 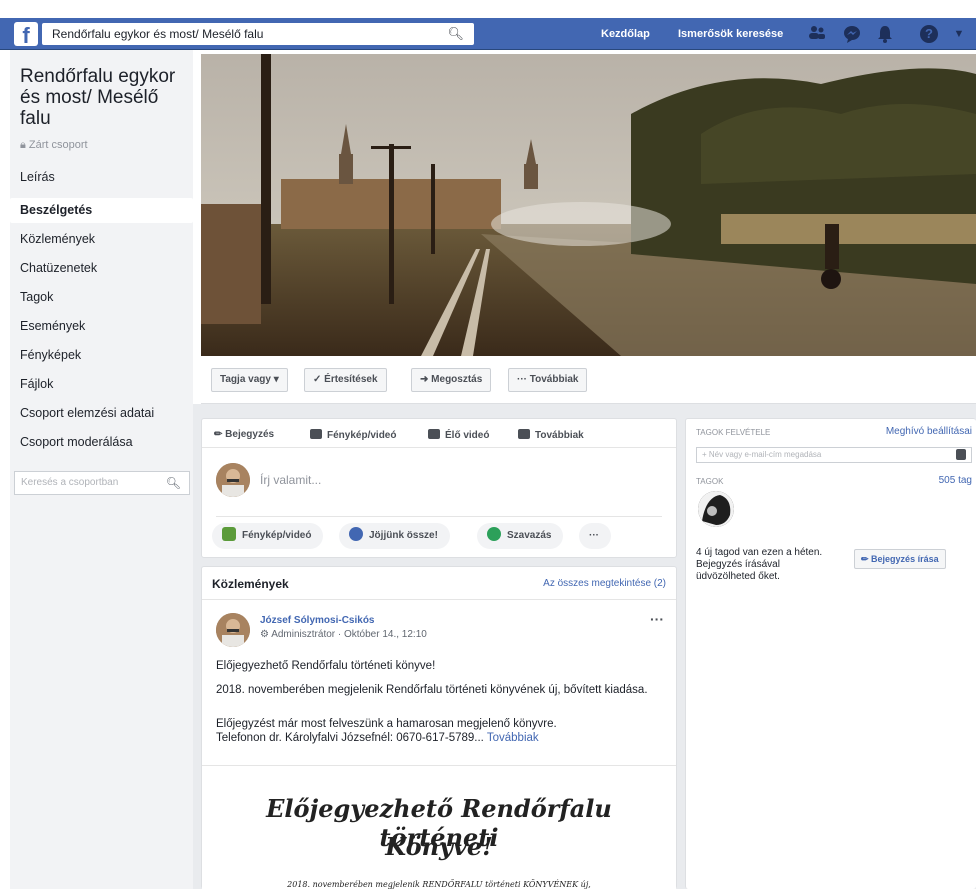 I want to click on search-input-value: Rendőrfalu egykor és most/ Mesélő falu, so click(x=158, y=34).